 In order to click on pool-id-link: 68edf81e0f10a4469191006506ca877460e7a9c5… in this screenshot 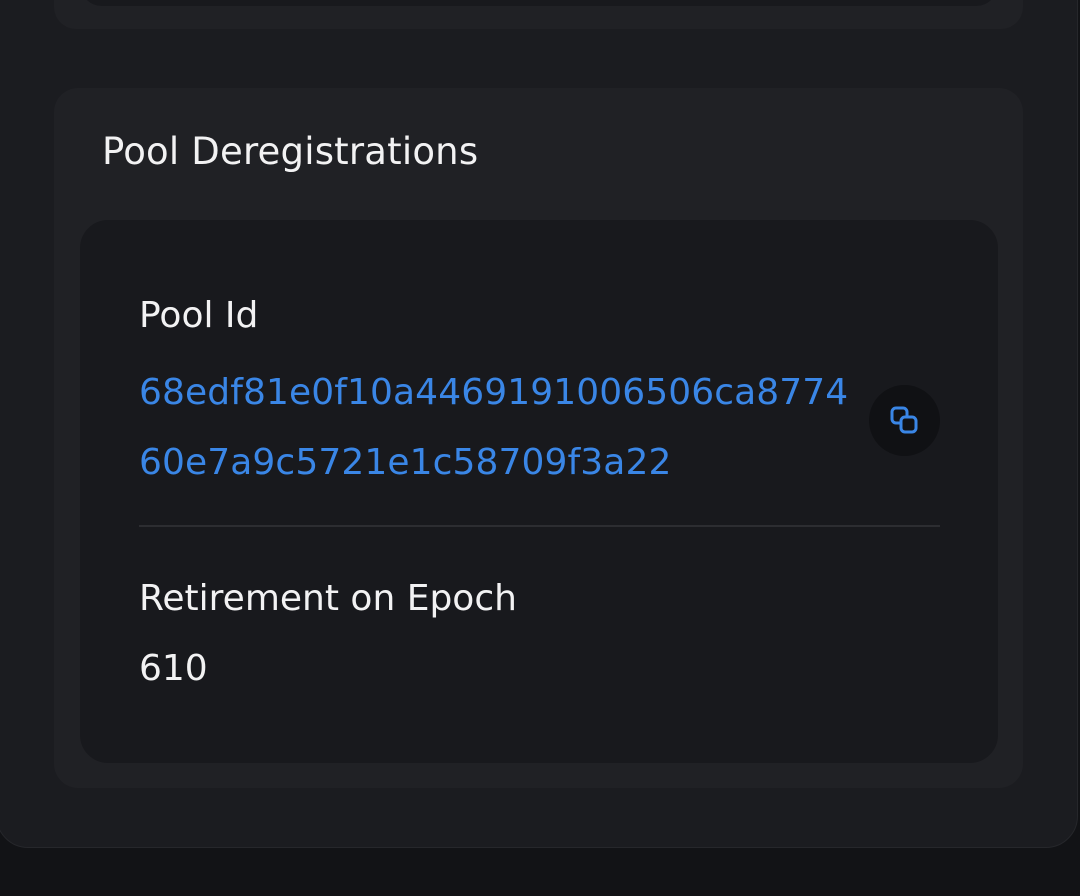, I will do `click(499, 428)`.